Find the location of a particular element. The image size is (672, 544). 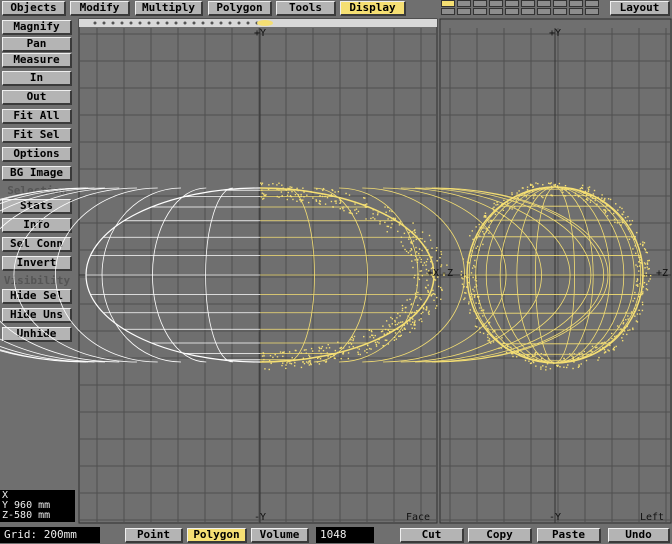

left-axis-right: +Z is located at coordinates (662, 273).